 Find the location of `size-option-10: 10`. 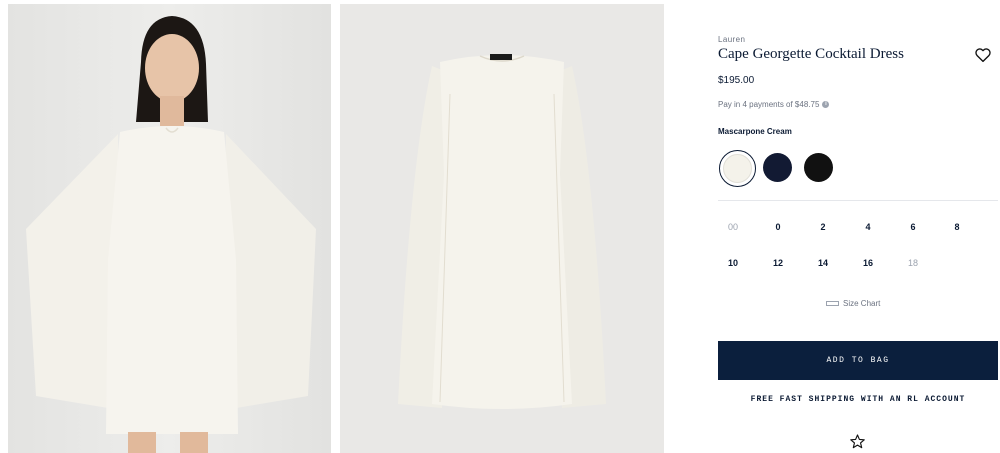

size-option-10: 10 is located at coordinates (733, 263).